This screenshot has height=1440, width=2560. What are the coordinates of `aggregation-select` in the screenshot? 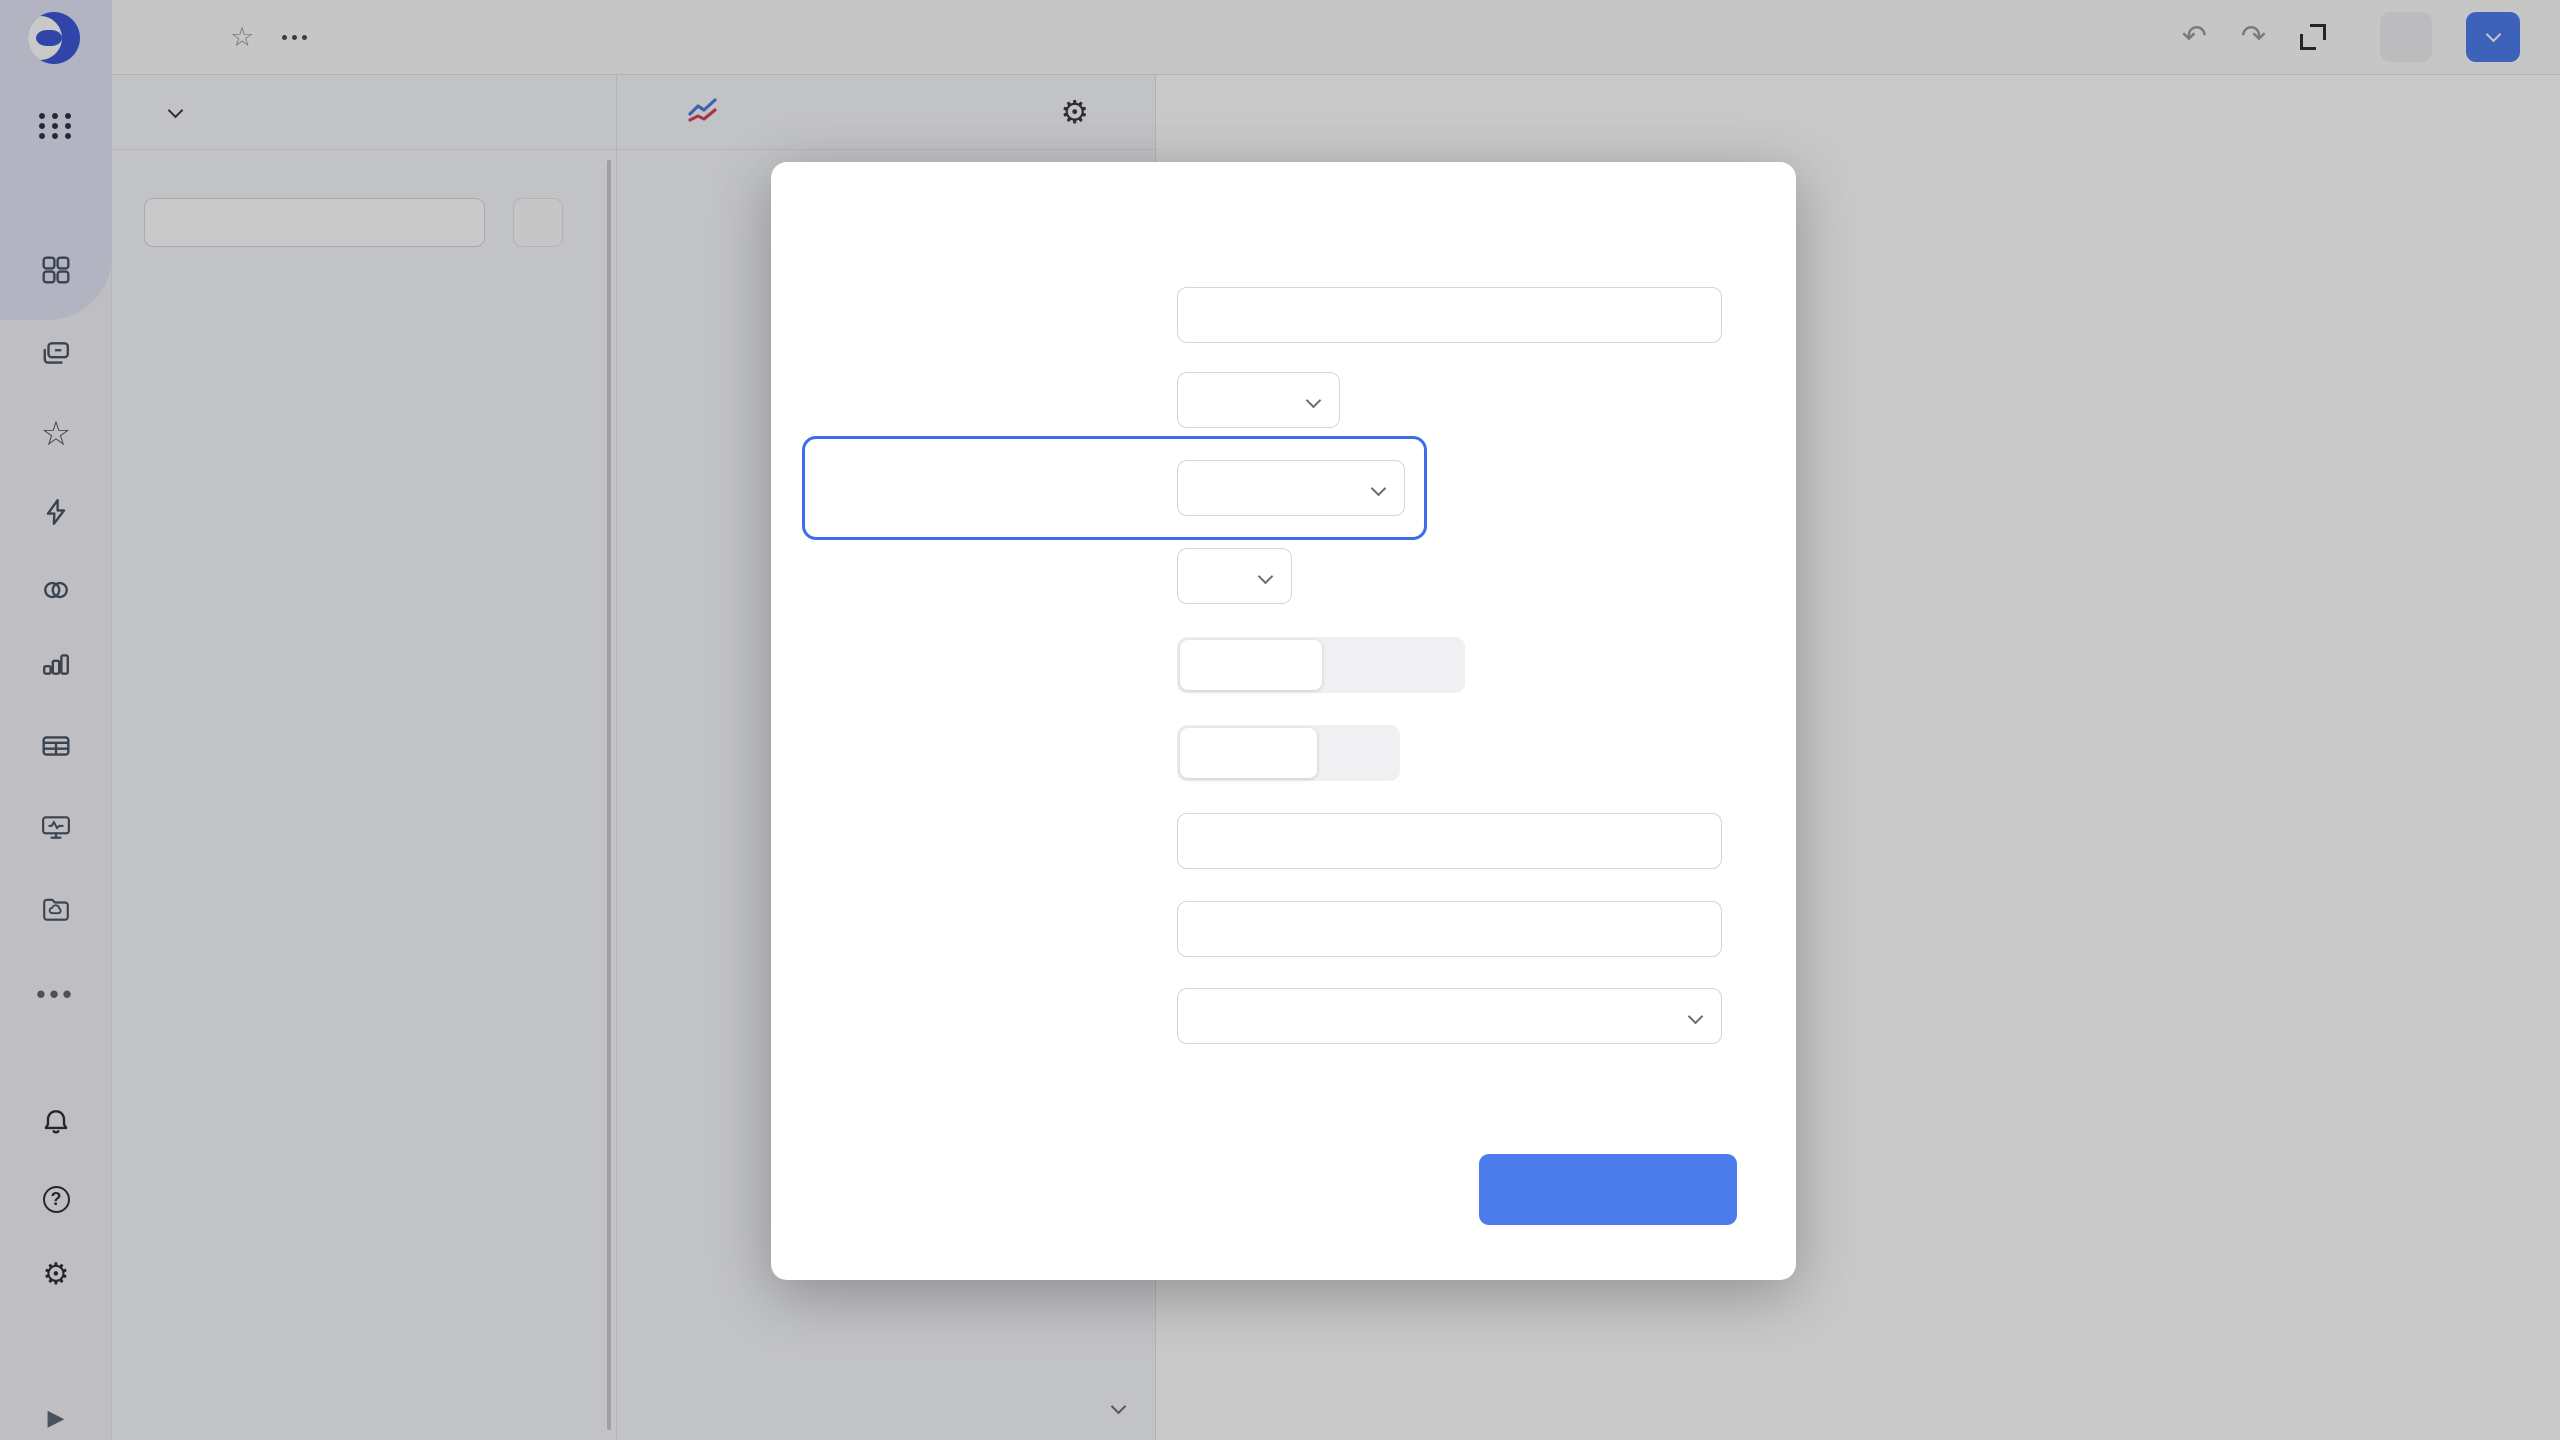 It's located at (1234, 576).